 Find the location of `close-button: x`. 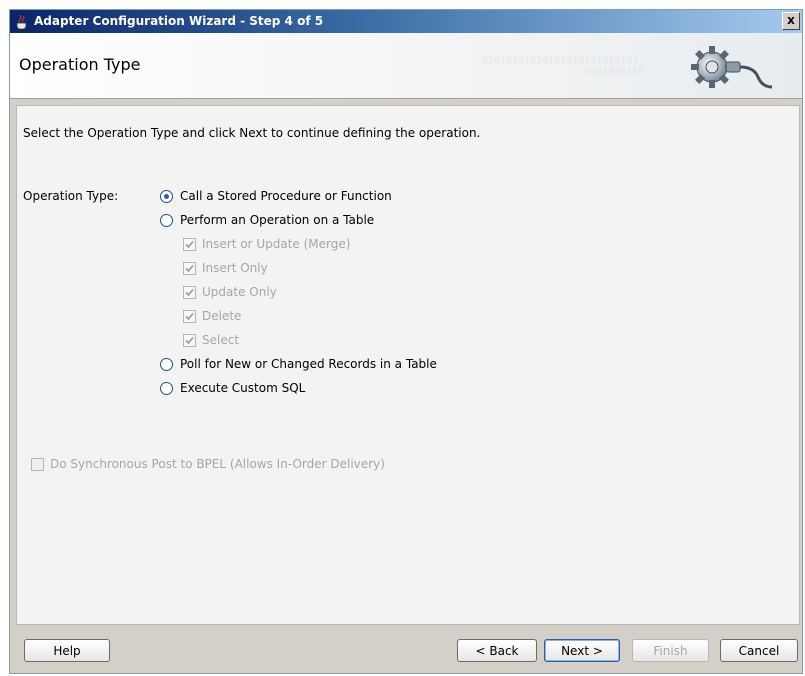

close-button: x is located at coordinates (791, 21).